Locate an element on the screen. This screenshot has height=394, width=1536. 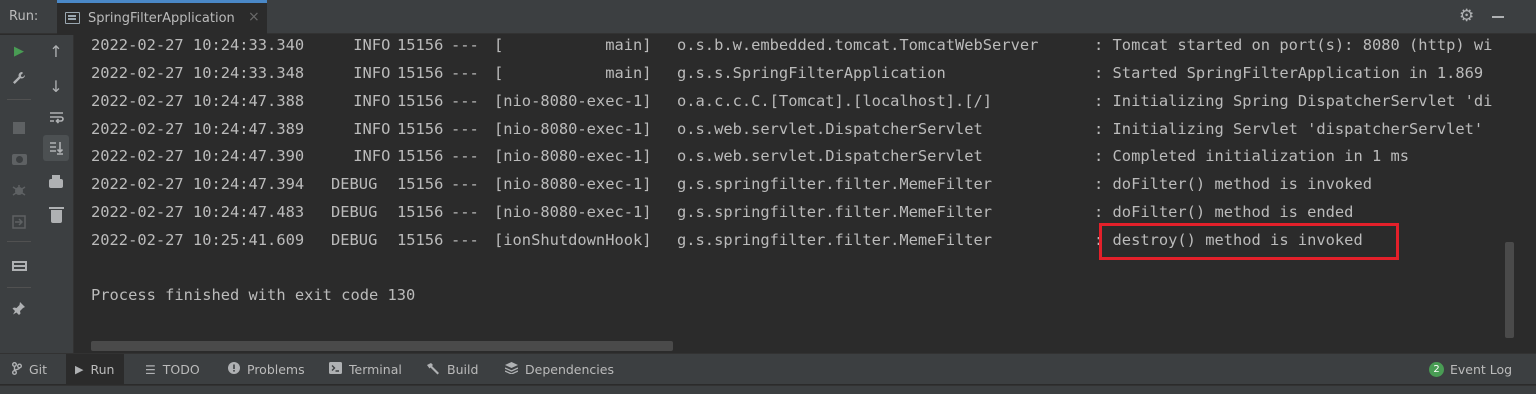
gear-icon: ⚙ is located at coordinates (1466, 16).